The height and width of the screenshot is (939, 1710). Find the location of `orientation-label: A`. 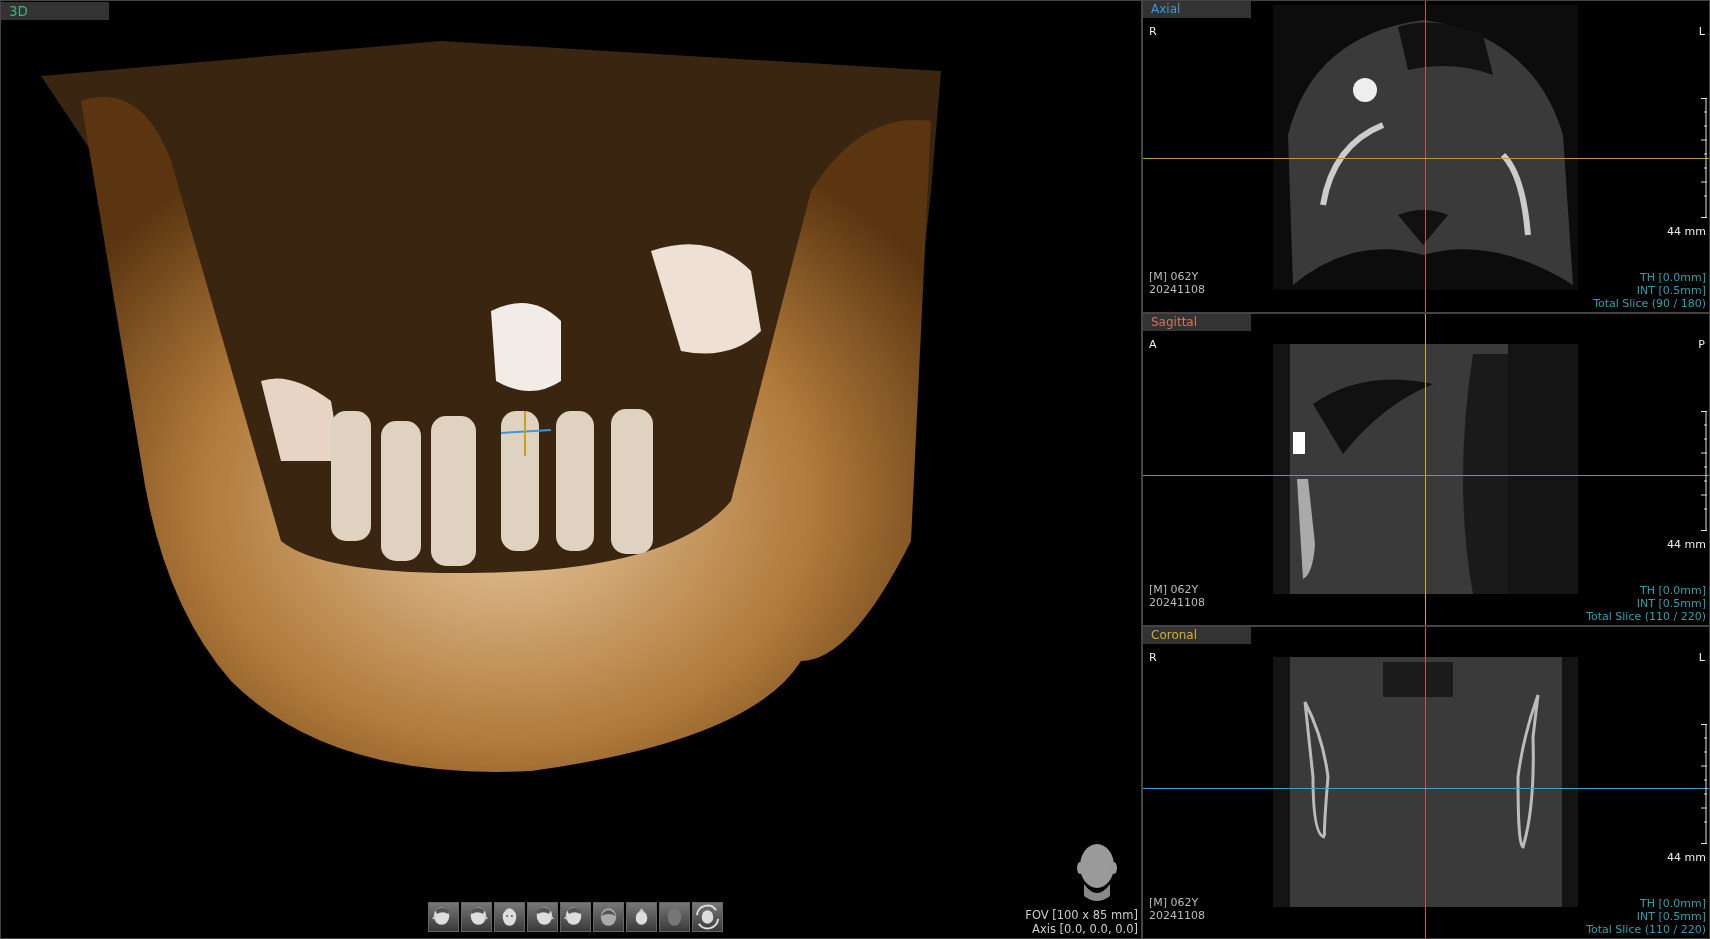

orientation-label: A is located at coordinates (1153, 344).